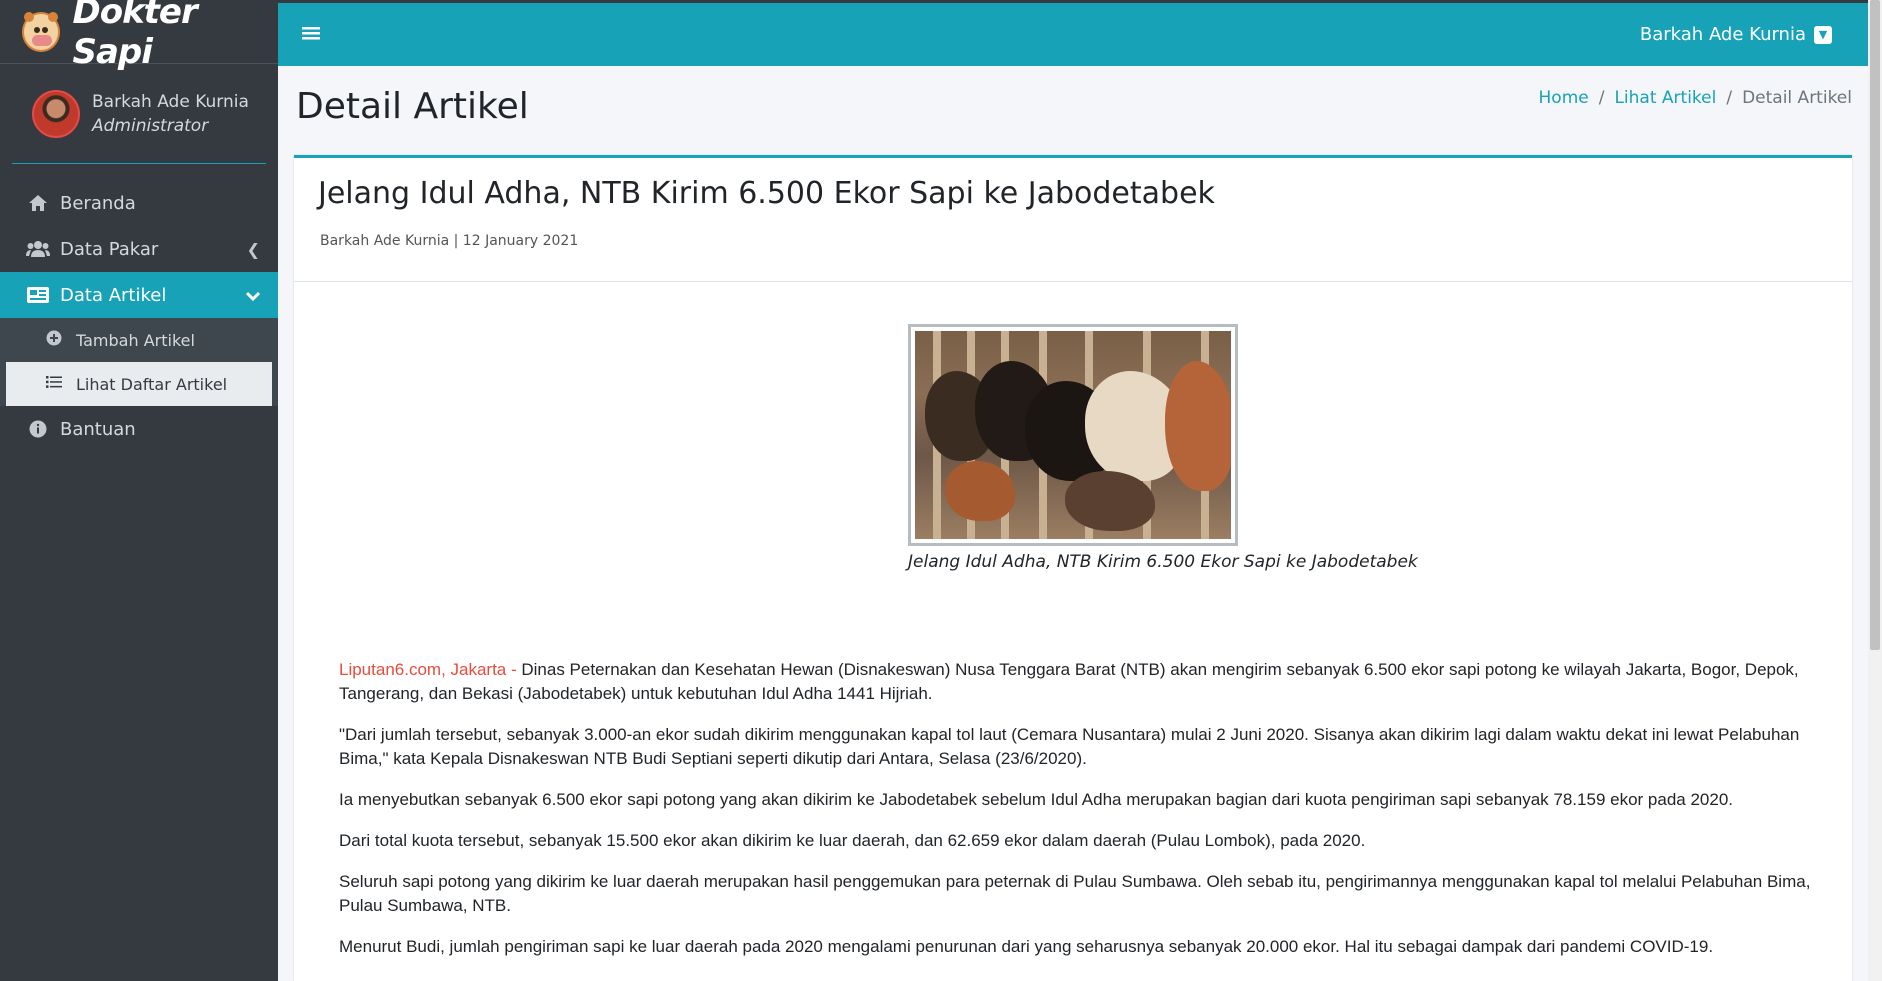 This screenshot has width=1882, height=981. Describe the element at coordinates (1722, 34) in the screenshot. I see `top-user-name: Barkah Ade Kurnia` at that location.